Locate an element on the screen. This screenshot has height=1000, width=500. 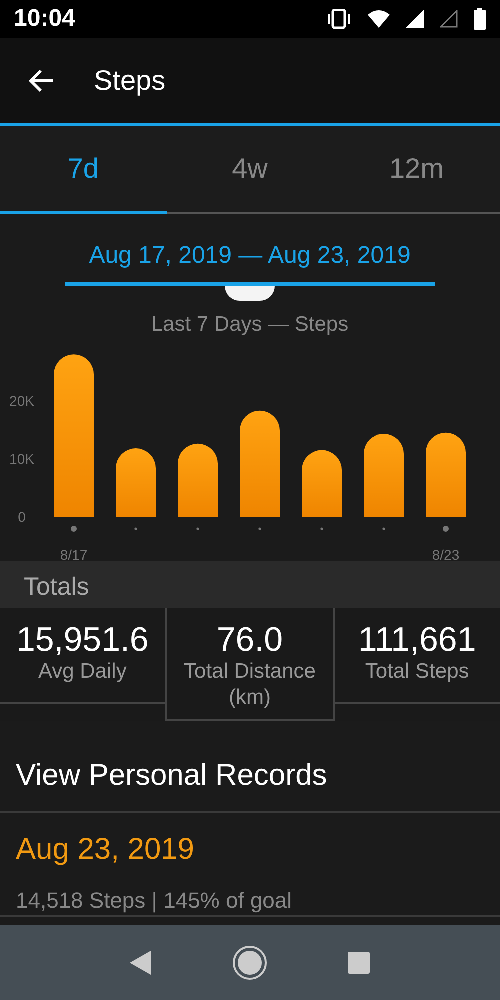
screen-title: Steps is located at coordinates (130, 81).